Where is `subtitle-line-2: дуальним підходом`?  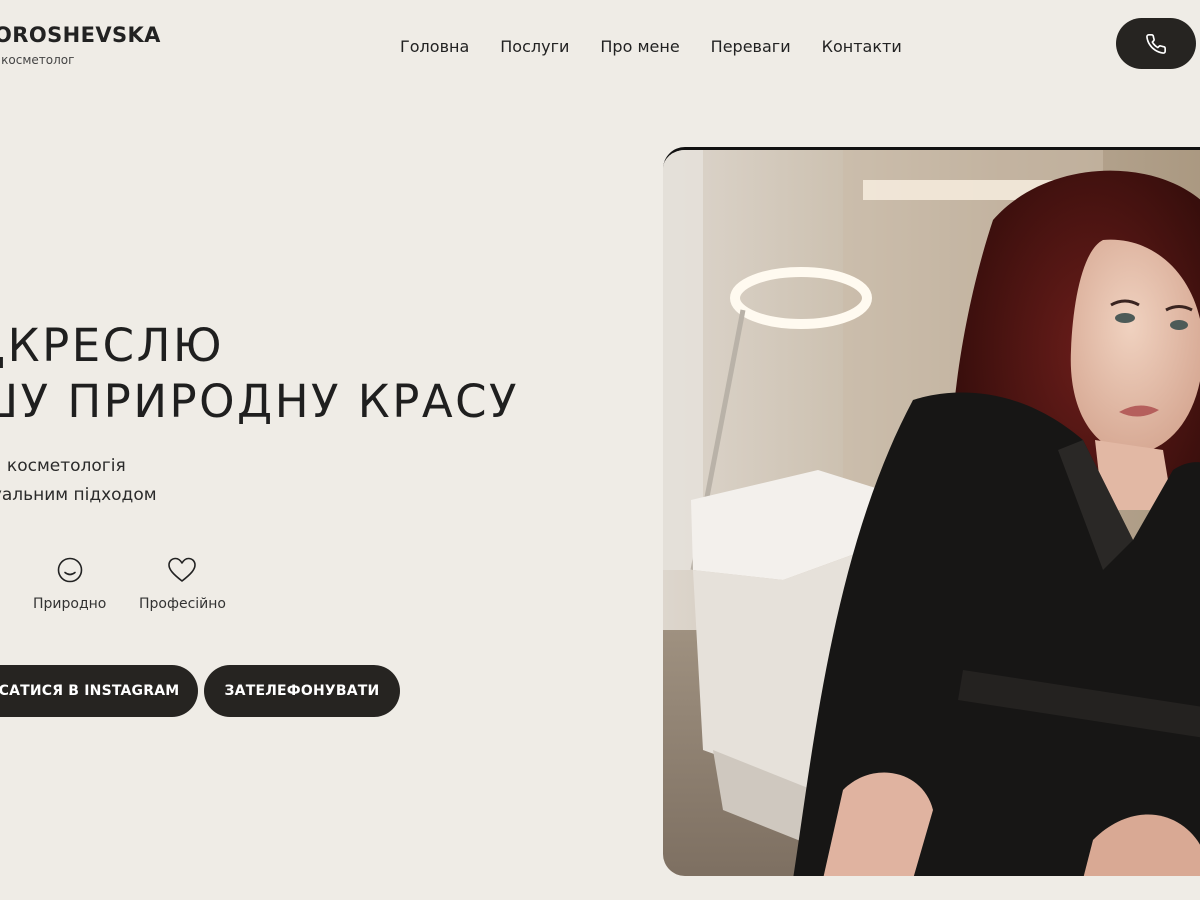 subtitle-line-2: дуальним підходом is located at coordinates (78, 495).